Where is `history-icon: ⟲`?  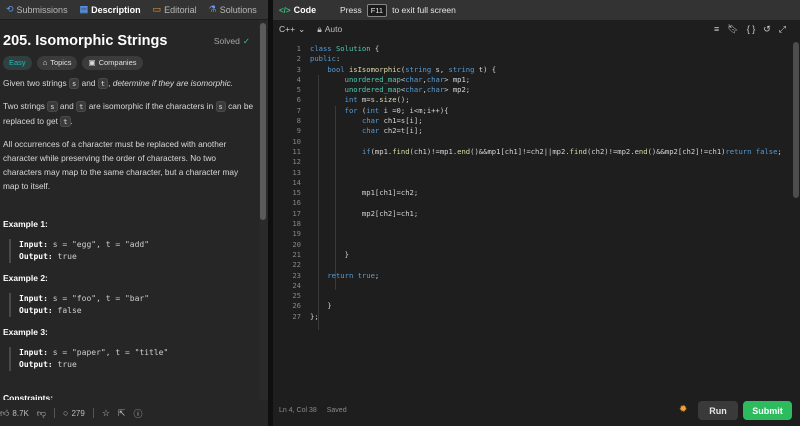 history-icon: ⟲ is located at coordinates (10, 9).